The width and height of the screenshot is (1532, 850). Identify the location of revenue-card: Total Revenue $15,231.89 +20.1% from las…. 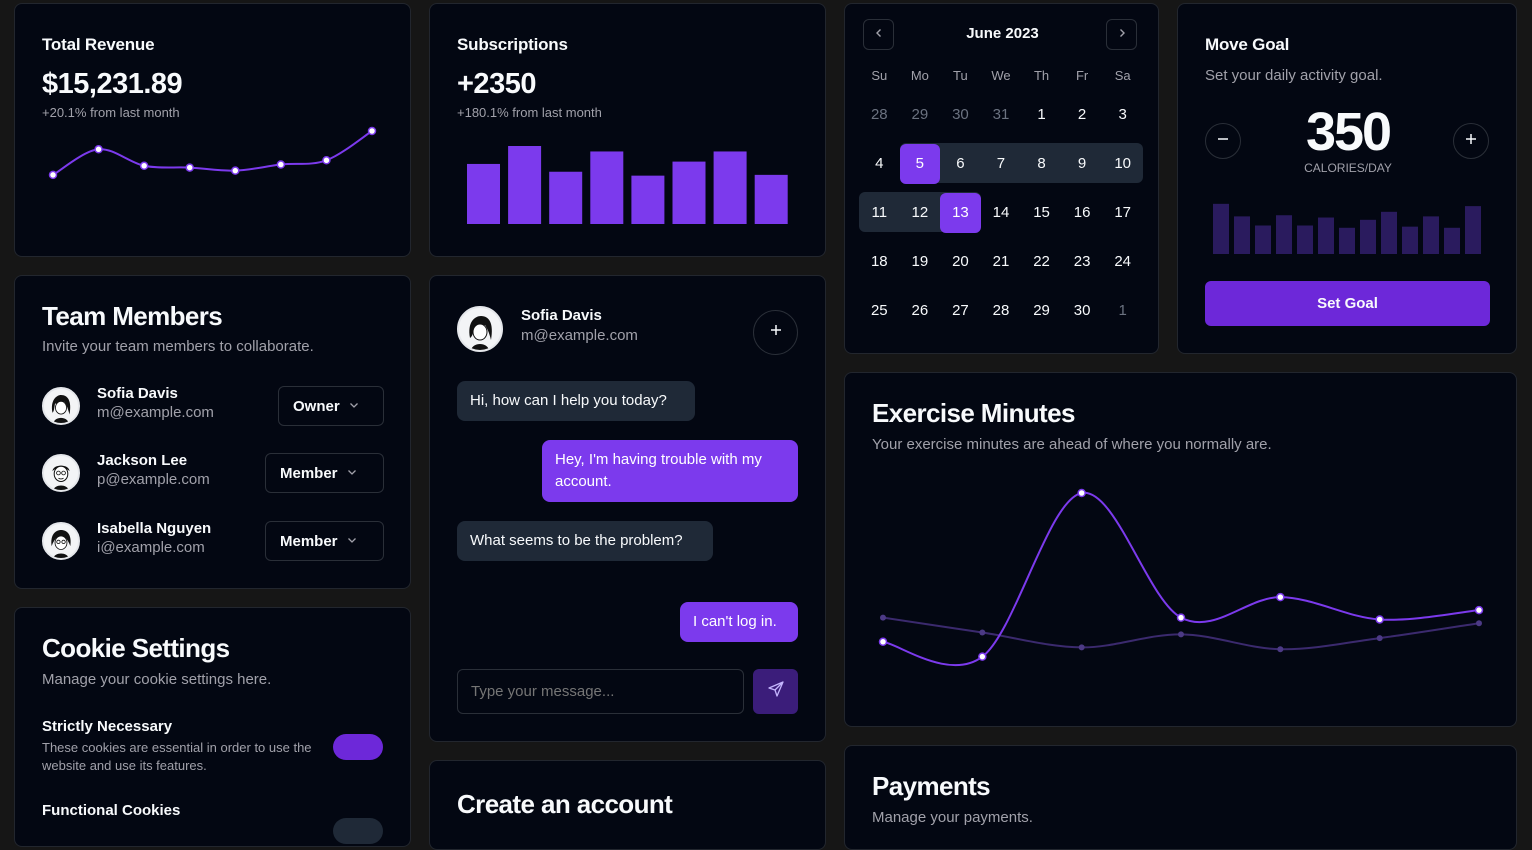
(212, 130).